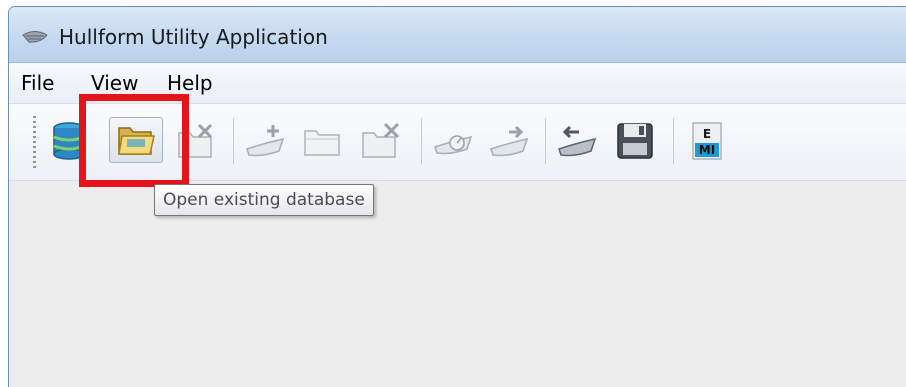 The height and width of the screenshot is (387, 906). I want to click on em-label-top: E, so click(707, 134).